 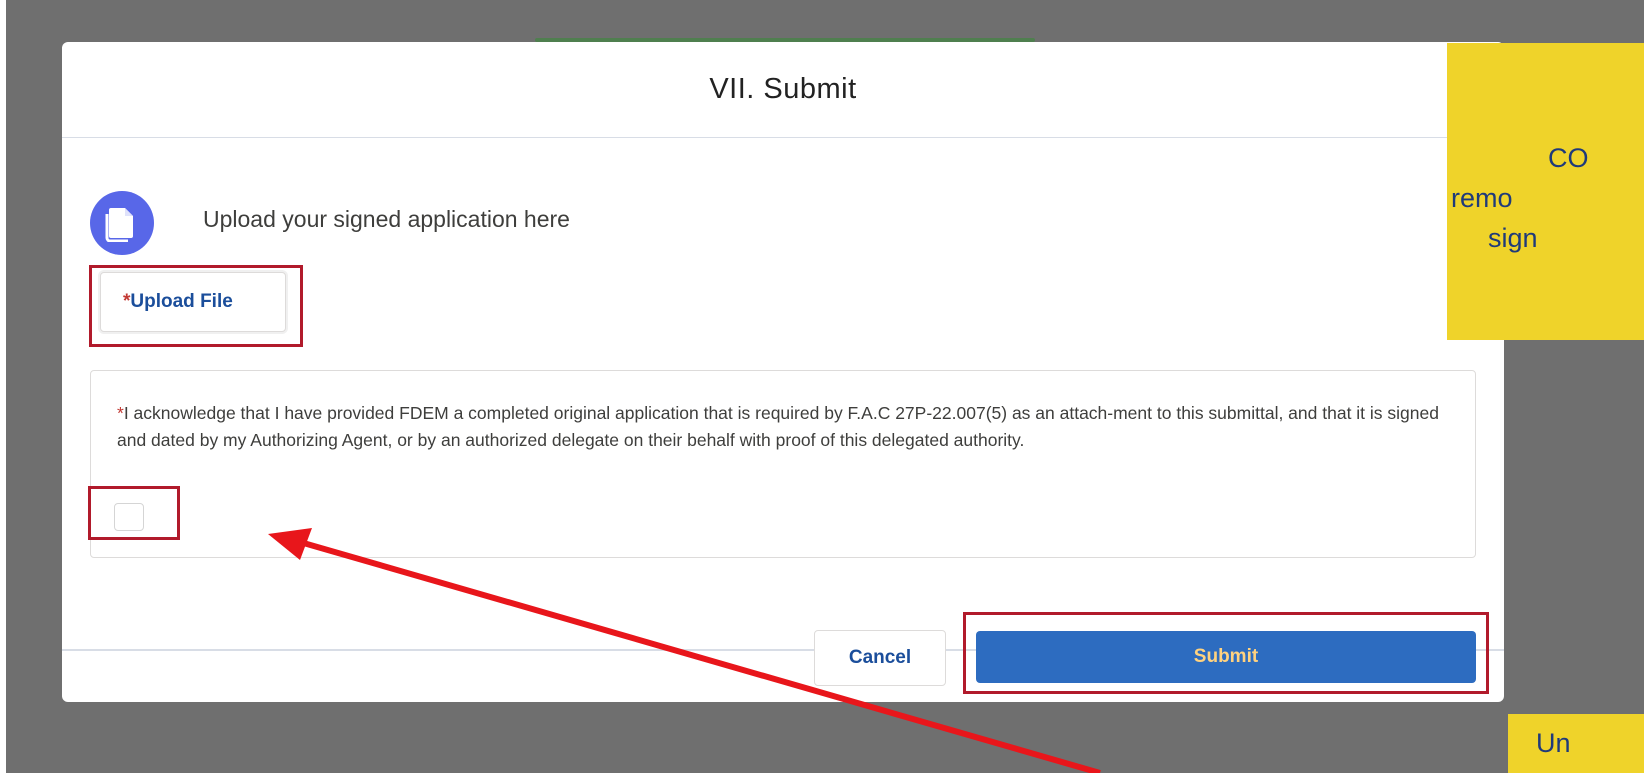 What do you see at coordinates (181, 301) in the screenshot?
I see `upload-file-label: Upload File` at bounding box center [181, 301].